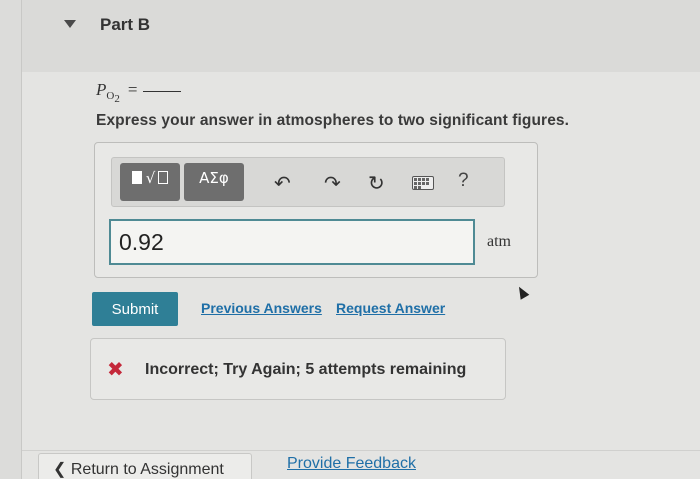 The width and height of the screenshot is (700, 479). Describe the element at coordinates (499, 241) in the screenshot. I see `unit-label: atm` at that location.